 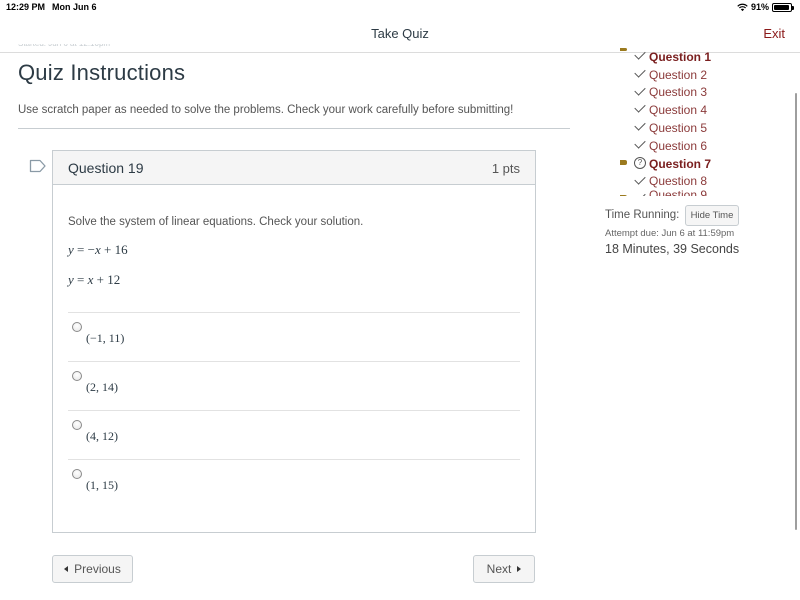 I want to click on answer-option: (2, 14), so click(x=294, y=385).